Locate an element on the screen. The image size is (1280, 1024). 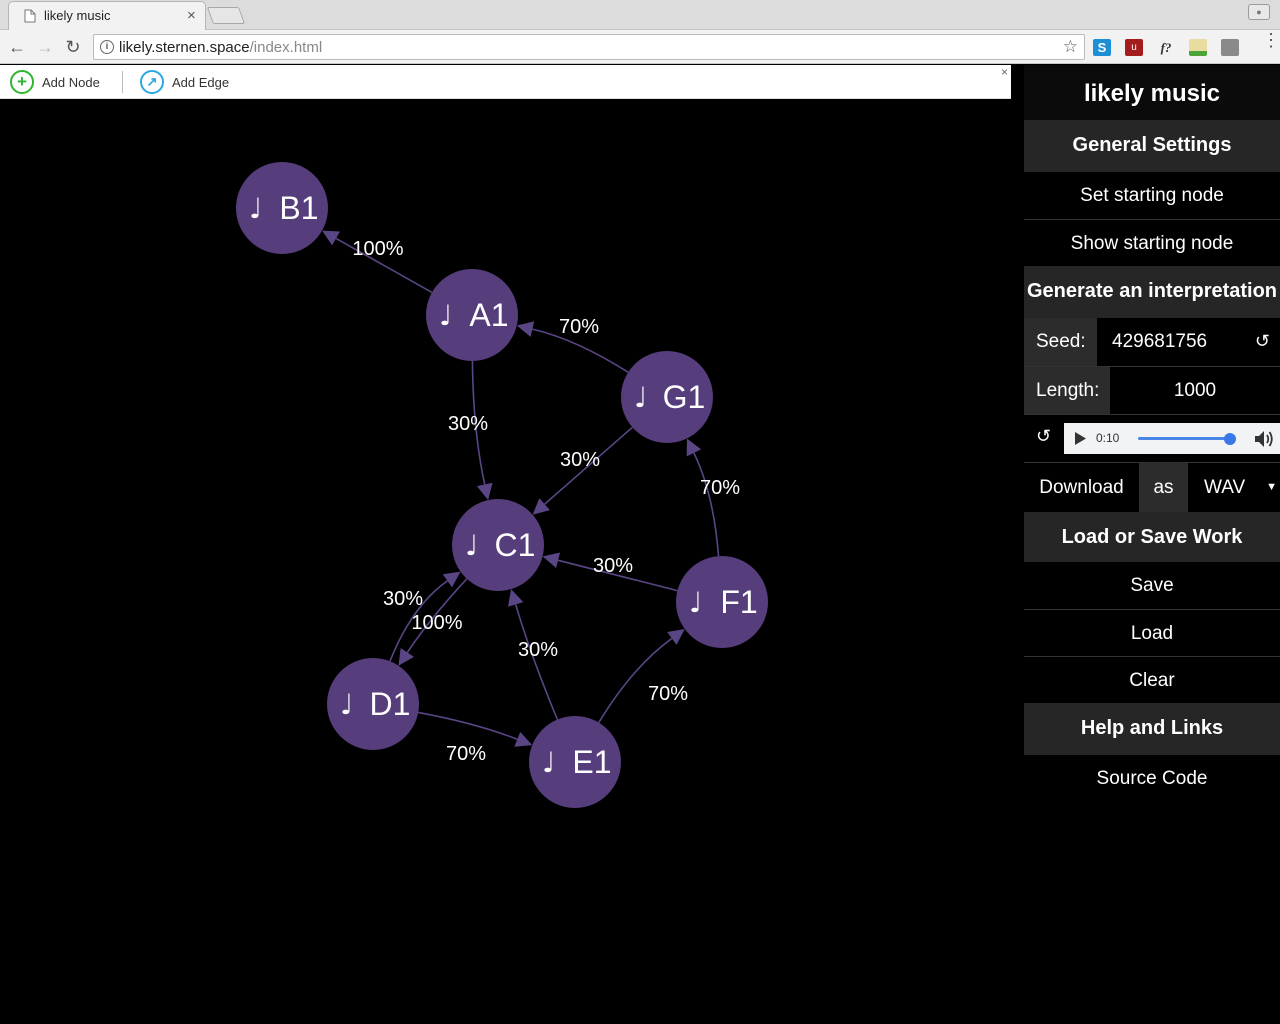
node-d1: ♩ D1 is located at coordinates (373, 704).